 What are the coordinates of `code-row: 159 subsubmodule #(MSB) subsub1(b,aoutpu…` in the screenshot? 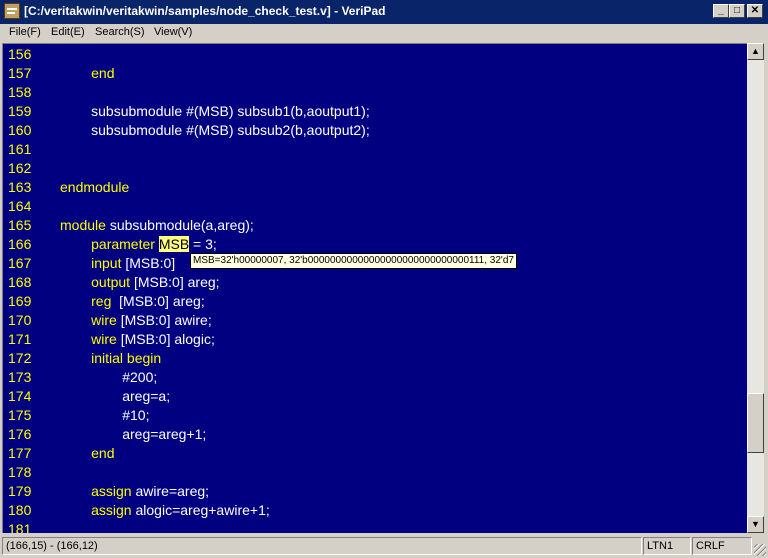 It's located at (375, 112).